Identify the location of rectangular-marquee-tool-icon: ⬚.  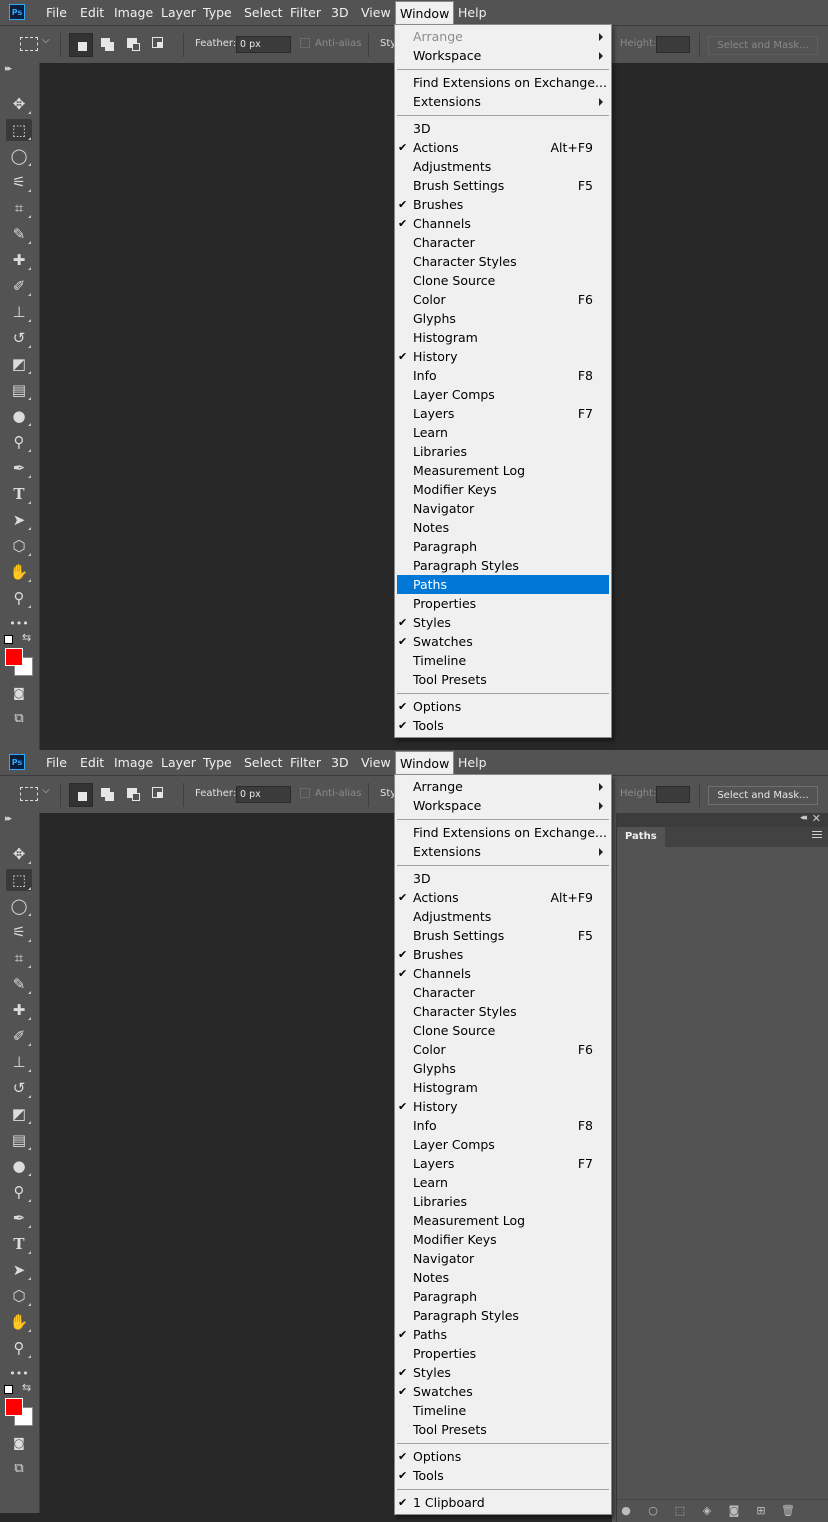
(19, 130).